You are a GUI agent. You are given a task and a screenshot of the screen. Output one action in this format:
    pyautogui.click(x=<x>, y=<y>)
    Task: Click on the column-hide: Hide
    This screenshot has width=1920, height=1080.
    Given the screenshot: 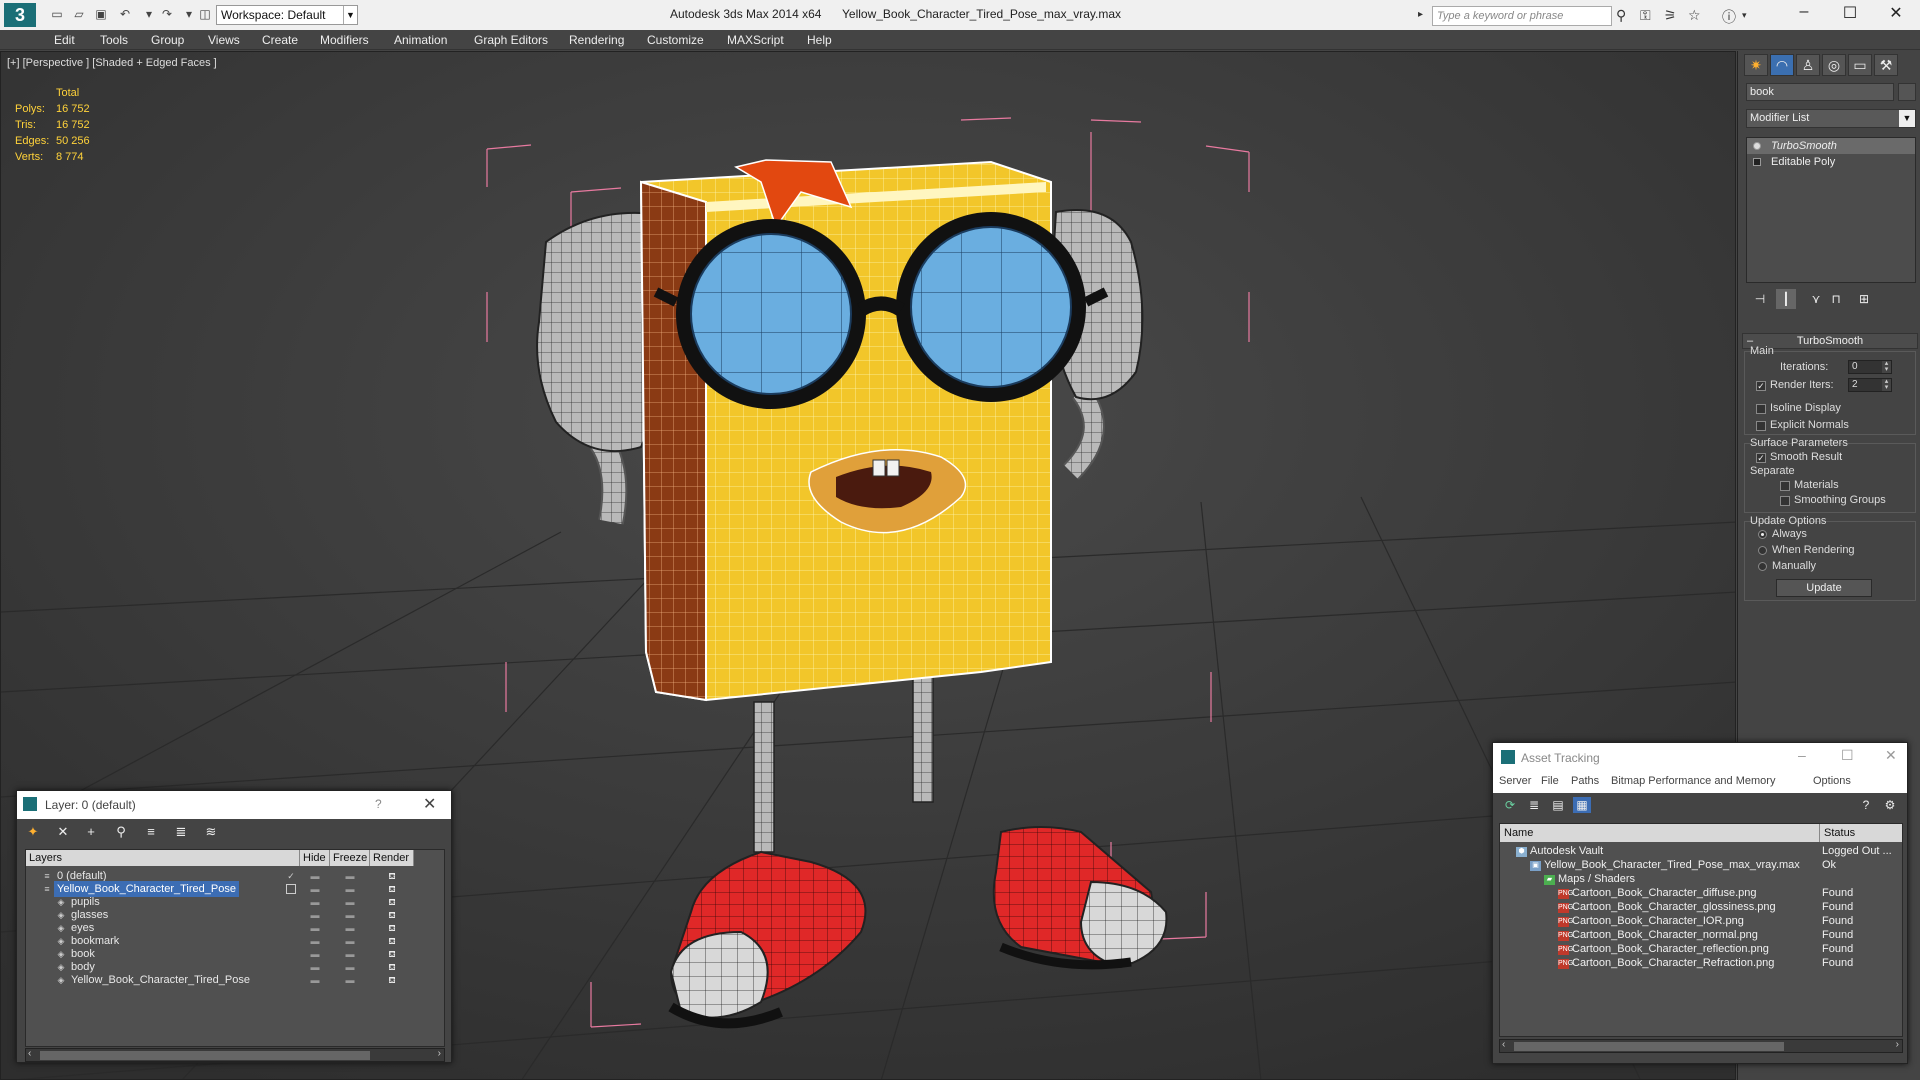 What is the action you would take?
    pyautogui.click(x=315, y=858)
    